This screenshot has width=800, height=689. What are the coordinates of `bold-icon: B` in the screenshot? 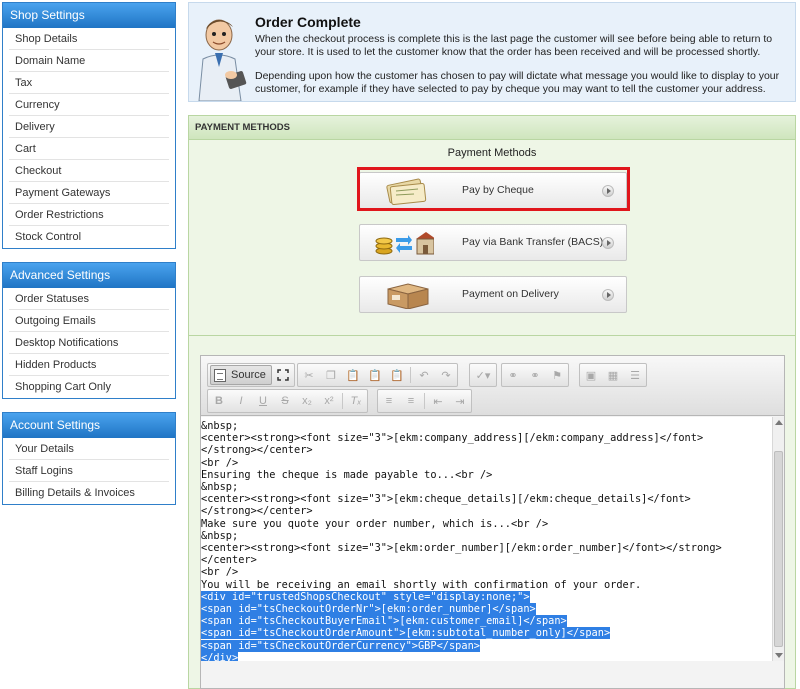 It's located at (219, 401).